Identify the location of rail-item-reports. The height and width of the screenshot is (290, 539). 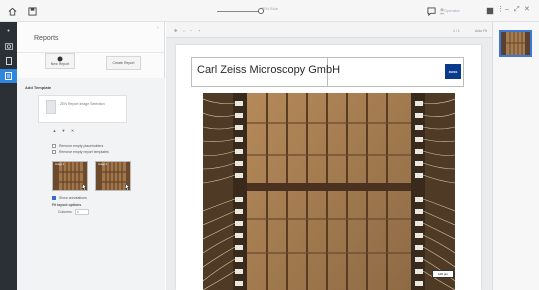
(8, 76).